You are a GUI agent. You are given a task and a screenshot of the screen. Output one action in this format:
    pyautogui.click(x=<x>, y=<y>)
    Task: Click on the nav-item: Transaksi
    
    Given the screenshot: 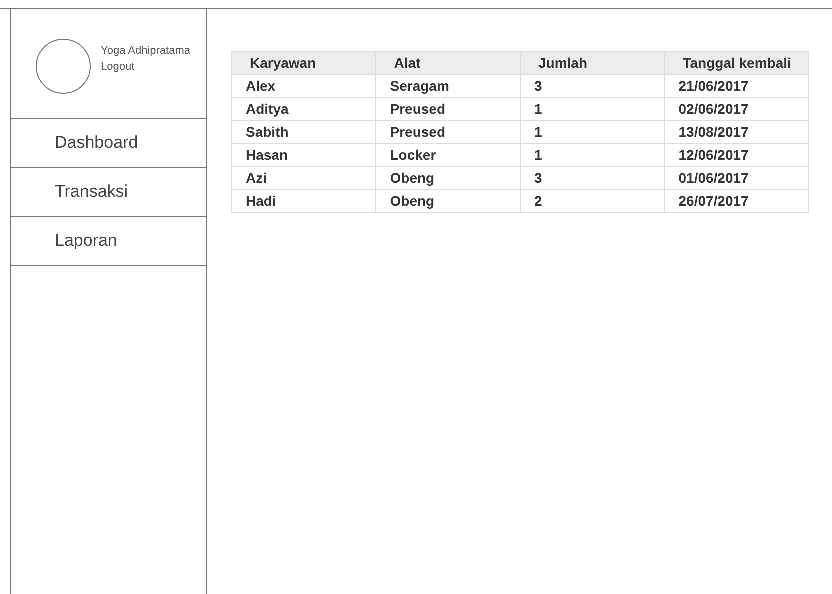 What is the action you would take?
    pyautogui.click(x=108, y=192)
    